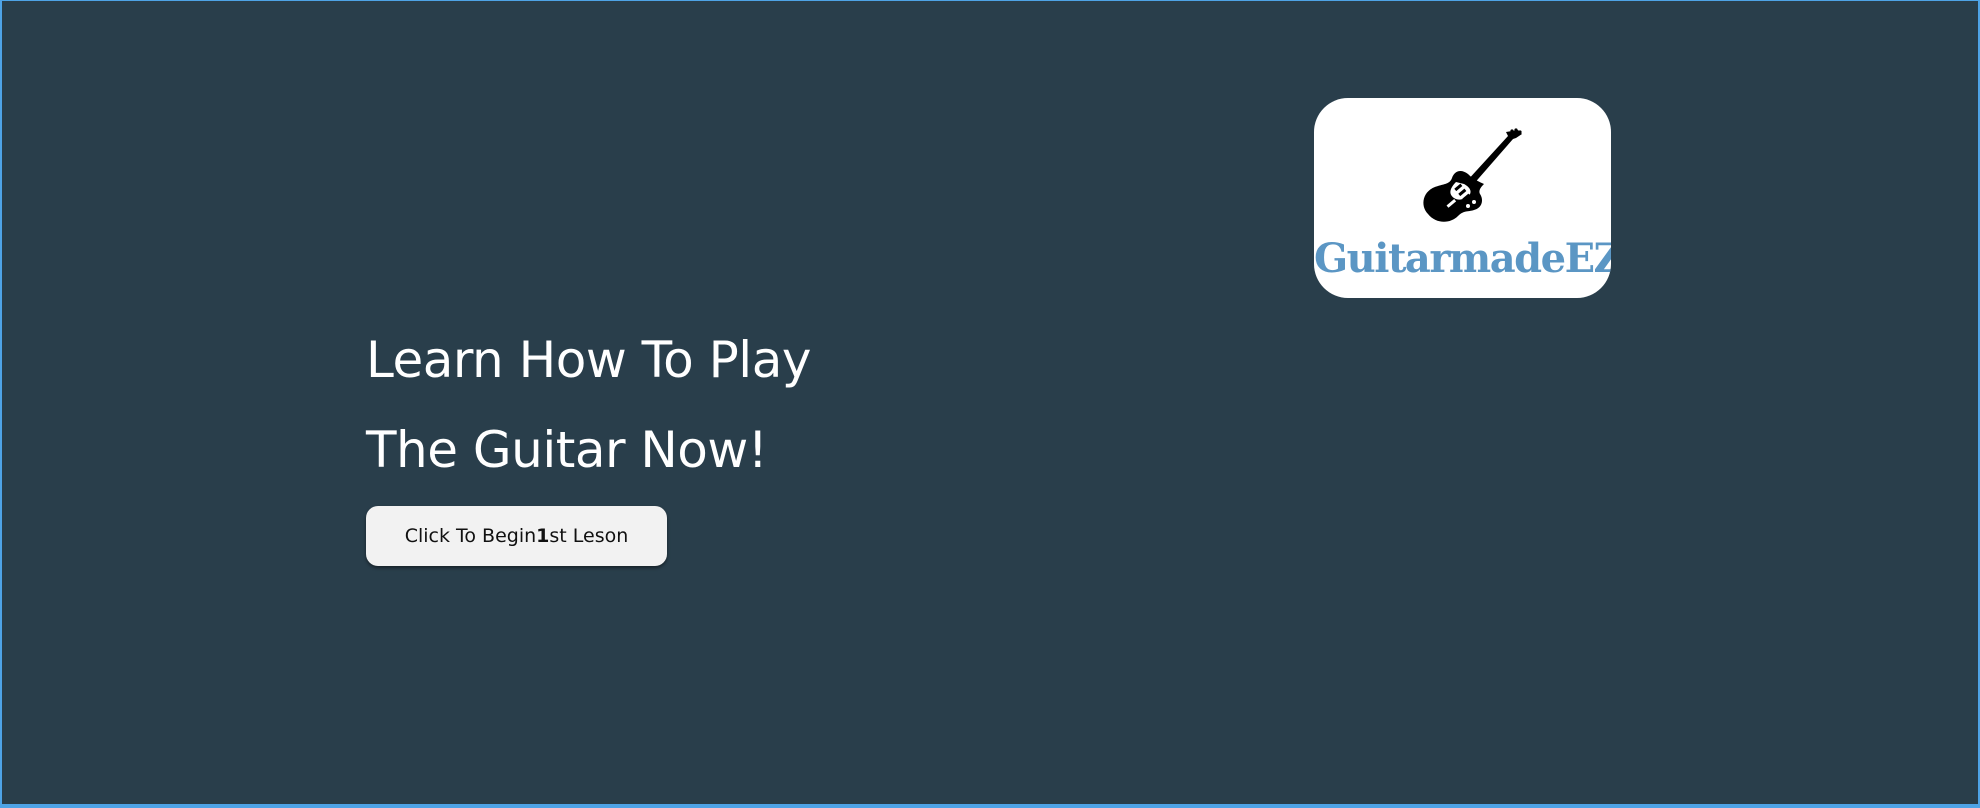 This screenshot has height=808, width=1980. Describe the element at coordinates (588, 360) in the screenshot. I see `hero-heading-line-1: Learn How To Play` at that location.